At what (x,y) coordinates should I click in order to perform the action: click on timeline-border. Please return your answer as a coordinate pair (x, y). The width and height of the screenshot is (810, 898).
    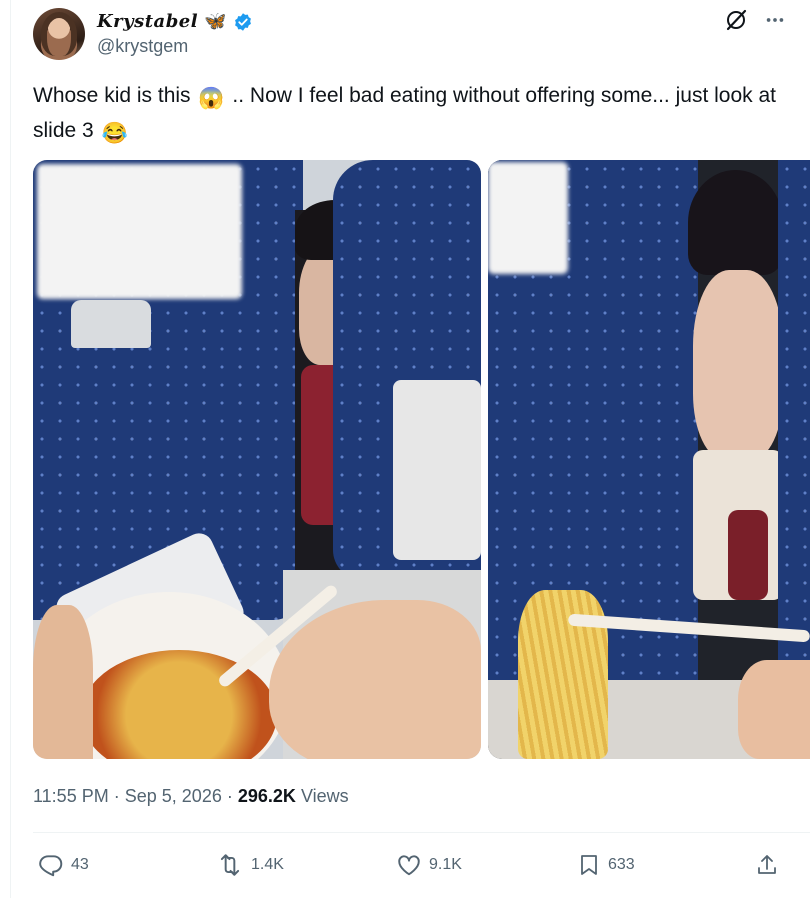
    Looking at the image, I should click on (10, 449).